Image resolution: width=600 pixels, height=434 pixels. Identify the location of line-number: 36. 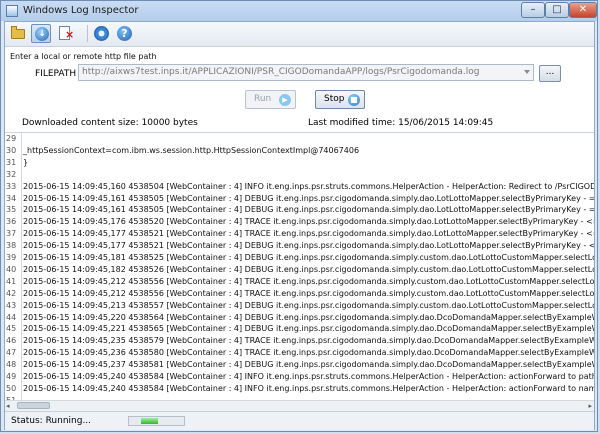
(11, 222).